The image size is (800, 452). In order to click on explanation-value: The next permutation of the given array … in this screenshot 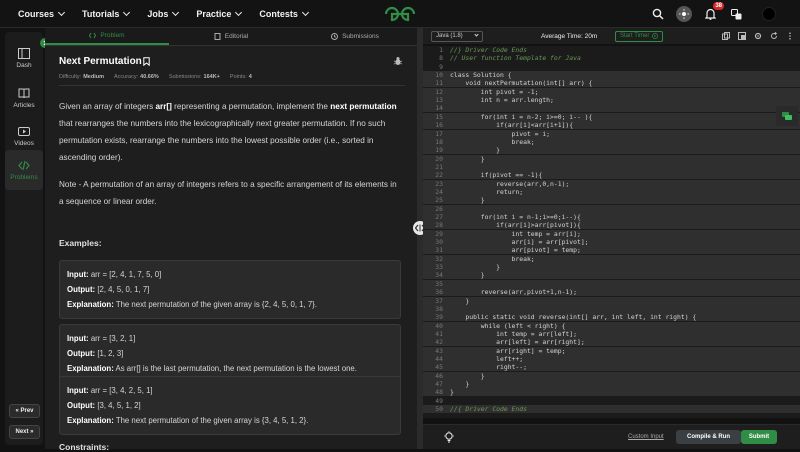, I will do `click(212, 420)`.